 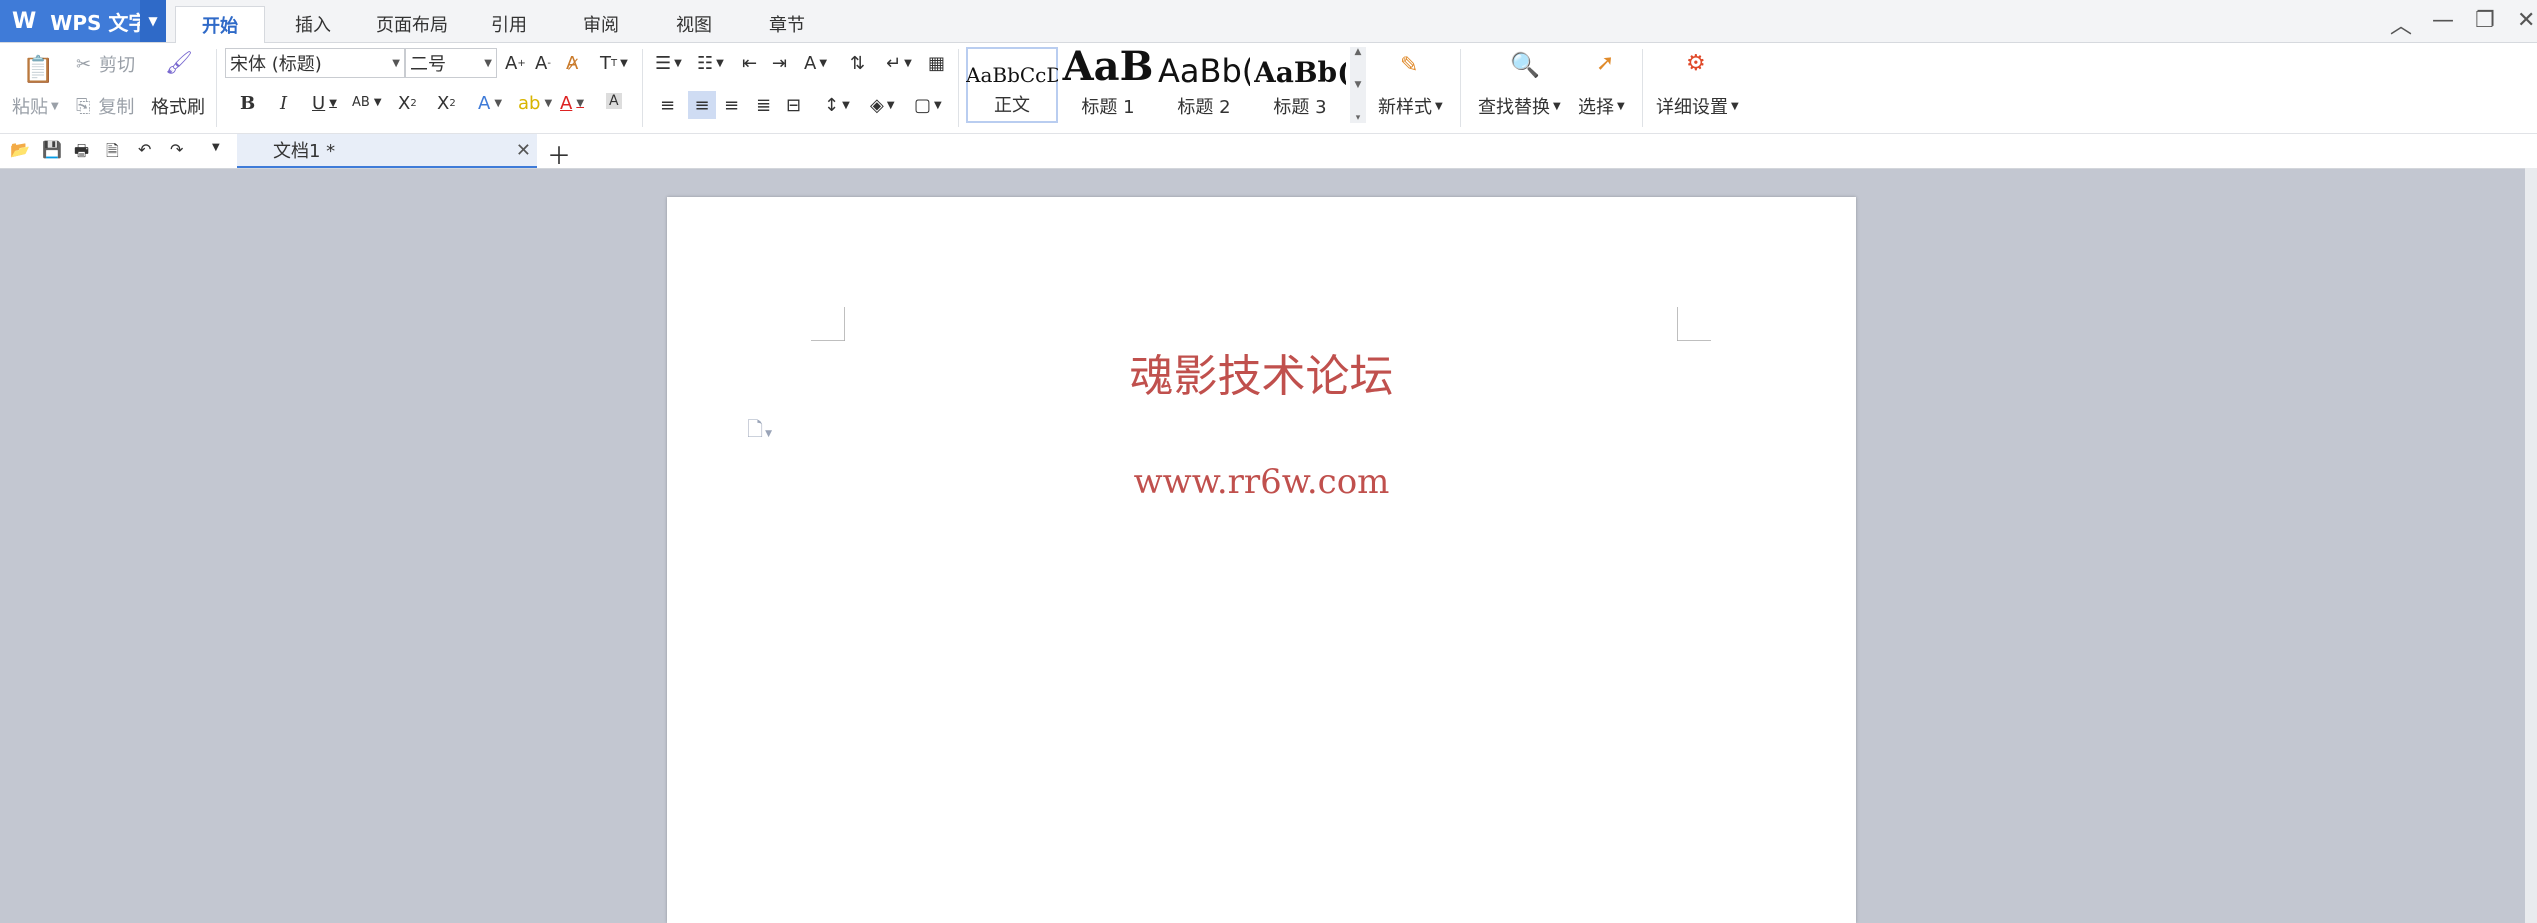 I want to click on new-style-button: 新样式 ▼, so click(x=1410, y=106).